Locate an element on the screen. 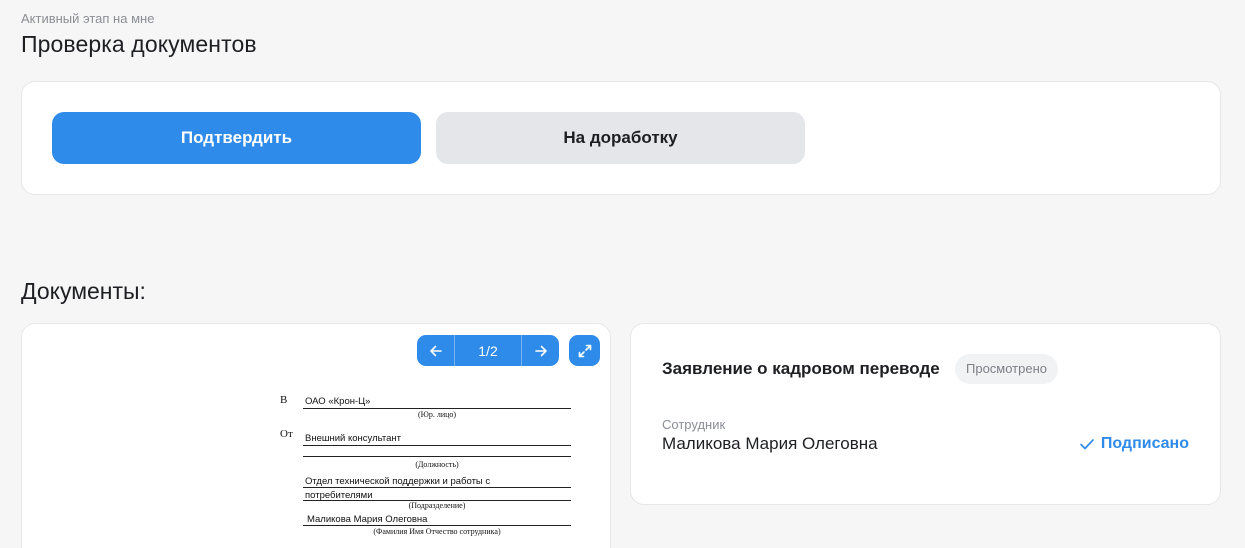 This screenshot has height=548, width=1245. expand-button is located at coordinates (584, 350).